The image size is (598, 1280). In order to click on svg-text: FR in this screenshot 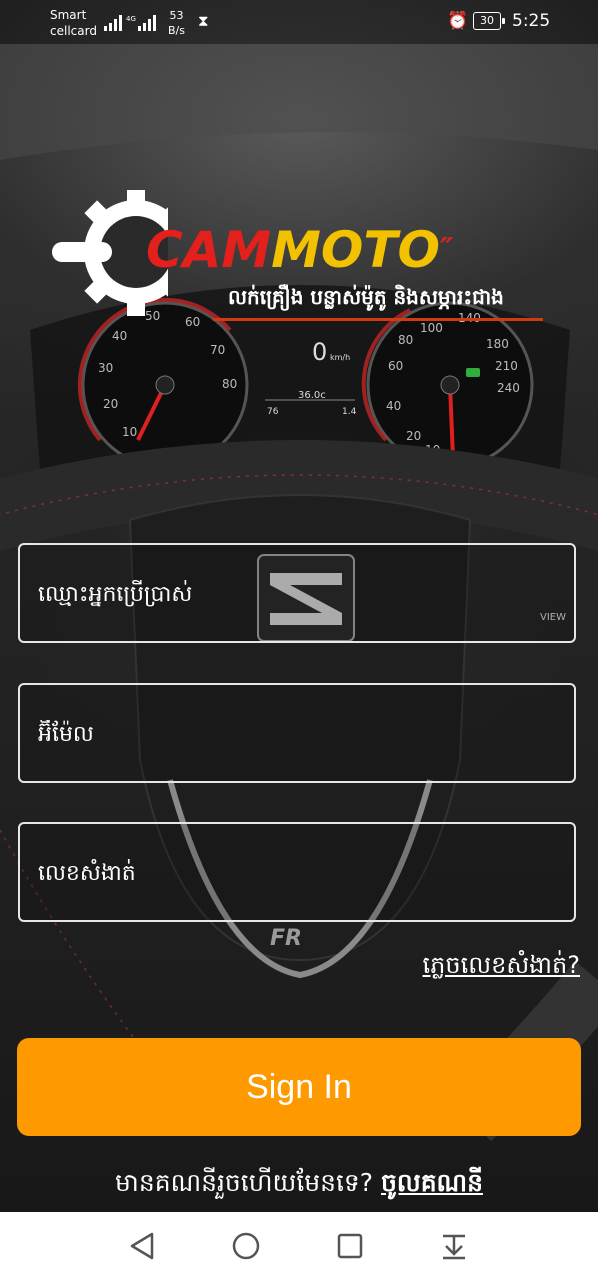, I will do `click(286, 938)`.